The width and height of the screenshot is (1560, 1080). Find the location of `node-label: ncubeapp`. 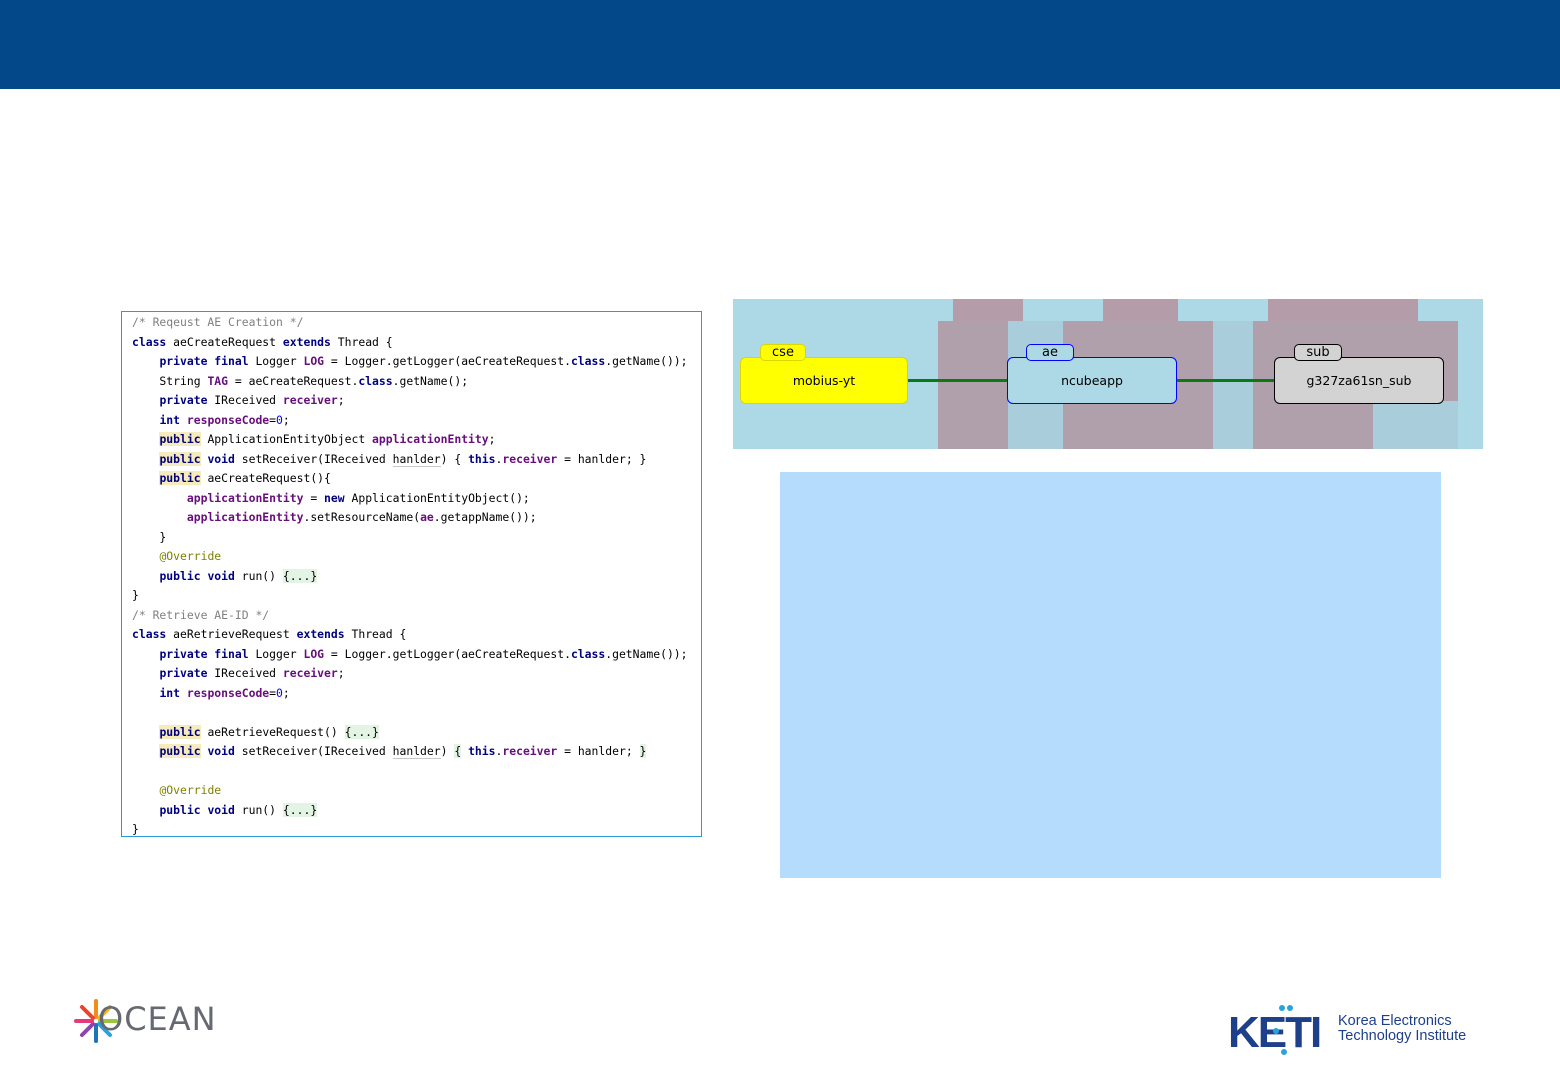

node-label: ncubeapp is located at coordinates (1092, 380).